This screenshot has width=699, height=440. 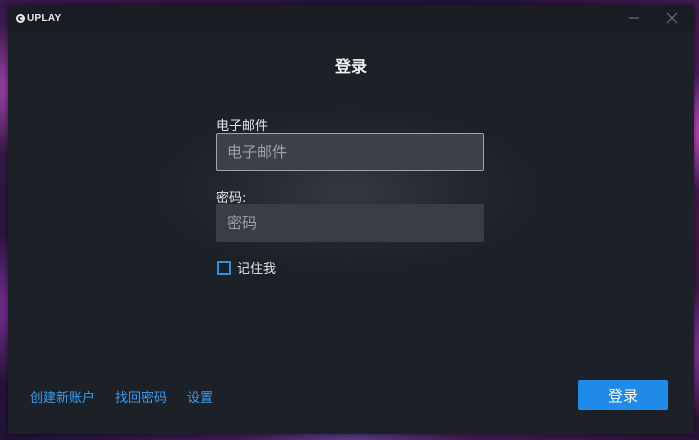 I want to click on create-account-link: 创建新账户, so click(x=62, y=396).